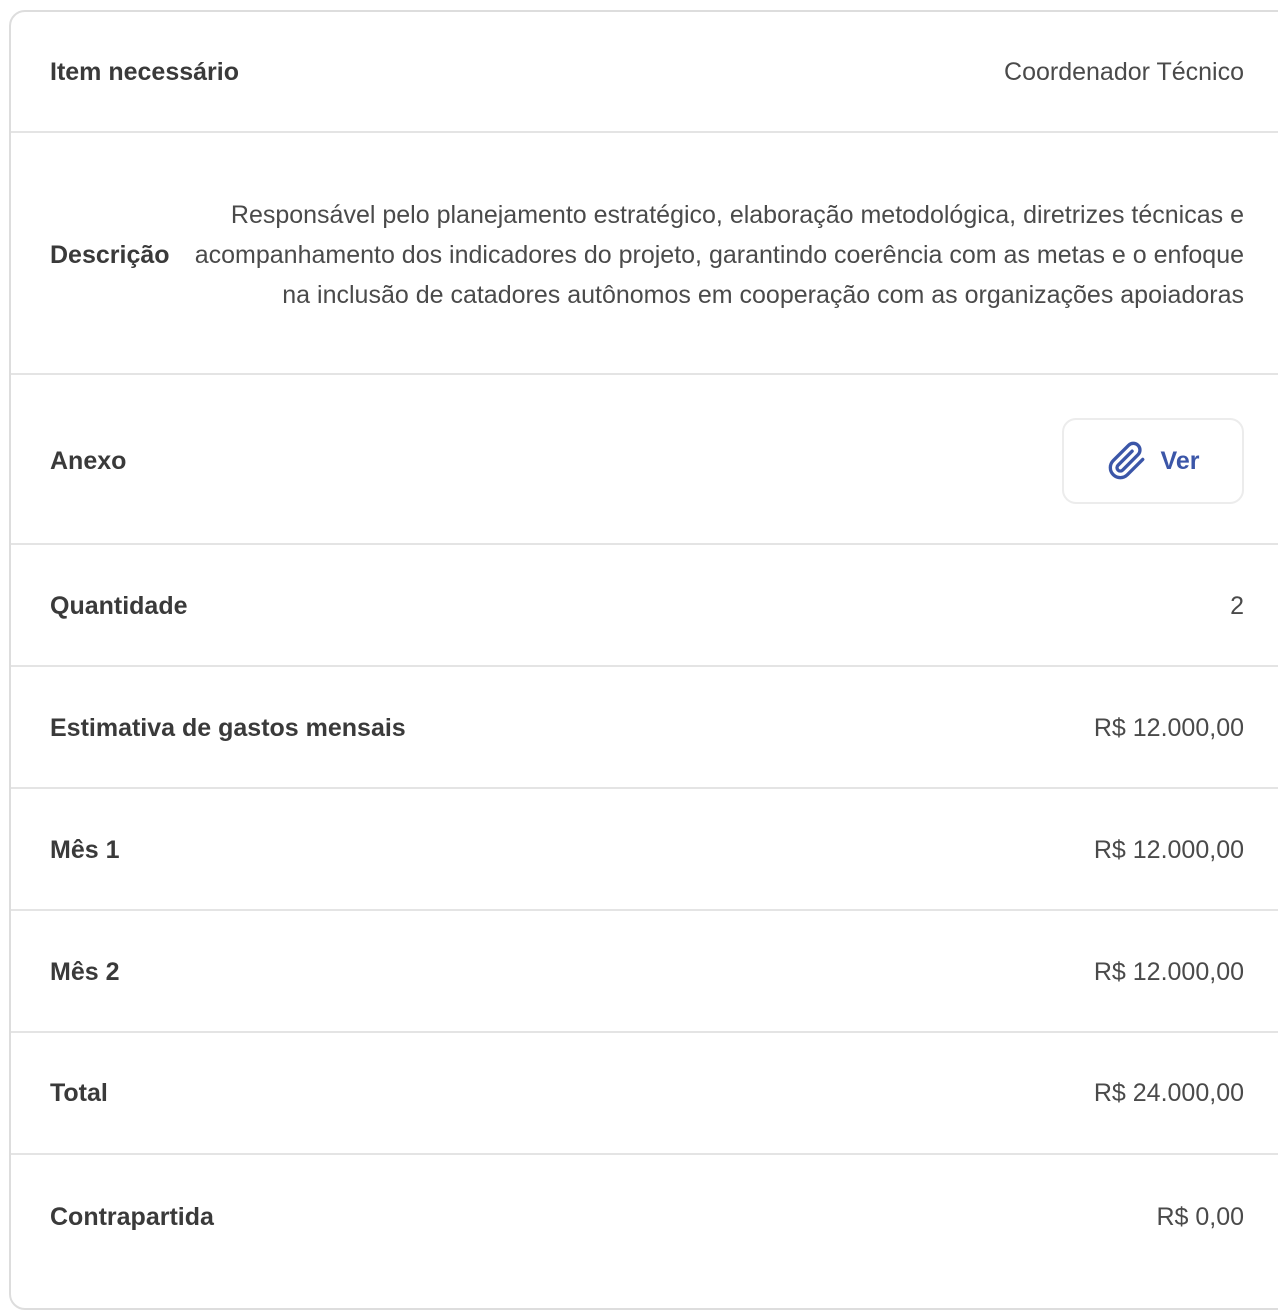 The image size is (1278, 1310). What do you see at coordinates (132, 1216) in the screenshot?
I see `contrapartida-label: Contrapartida` at bounding box center [132, 1216].